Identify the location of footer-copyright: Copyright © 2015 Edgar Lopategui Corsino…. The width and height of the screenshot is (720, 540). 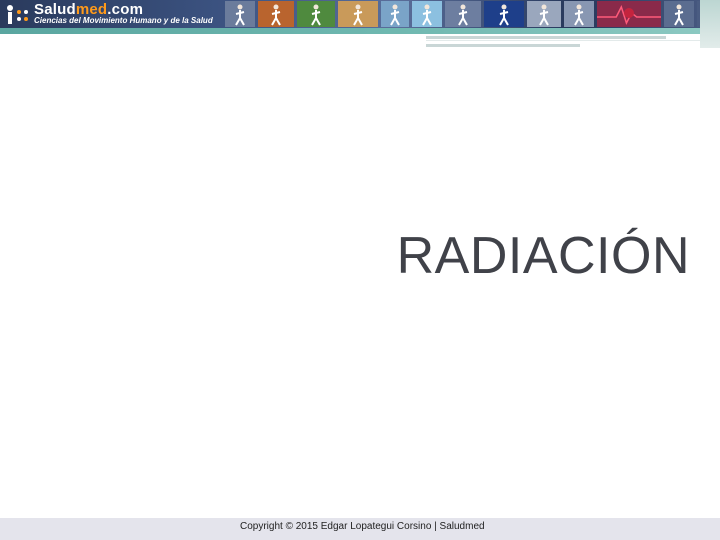
(362, 526).